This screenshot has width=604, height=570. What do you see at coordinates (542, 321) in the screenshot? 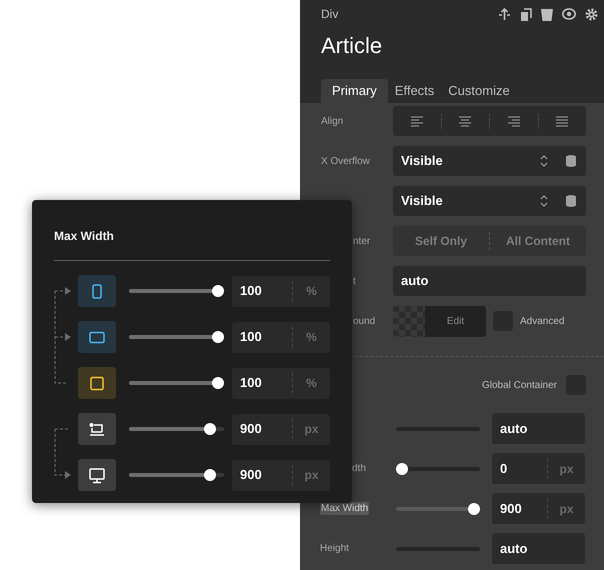
I see `checkbox-label: Advanced` at bounding box center [542, 321].